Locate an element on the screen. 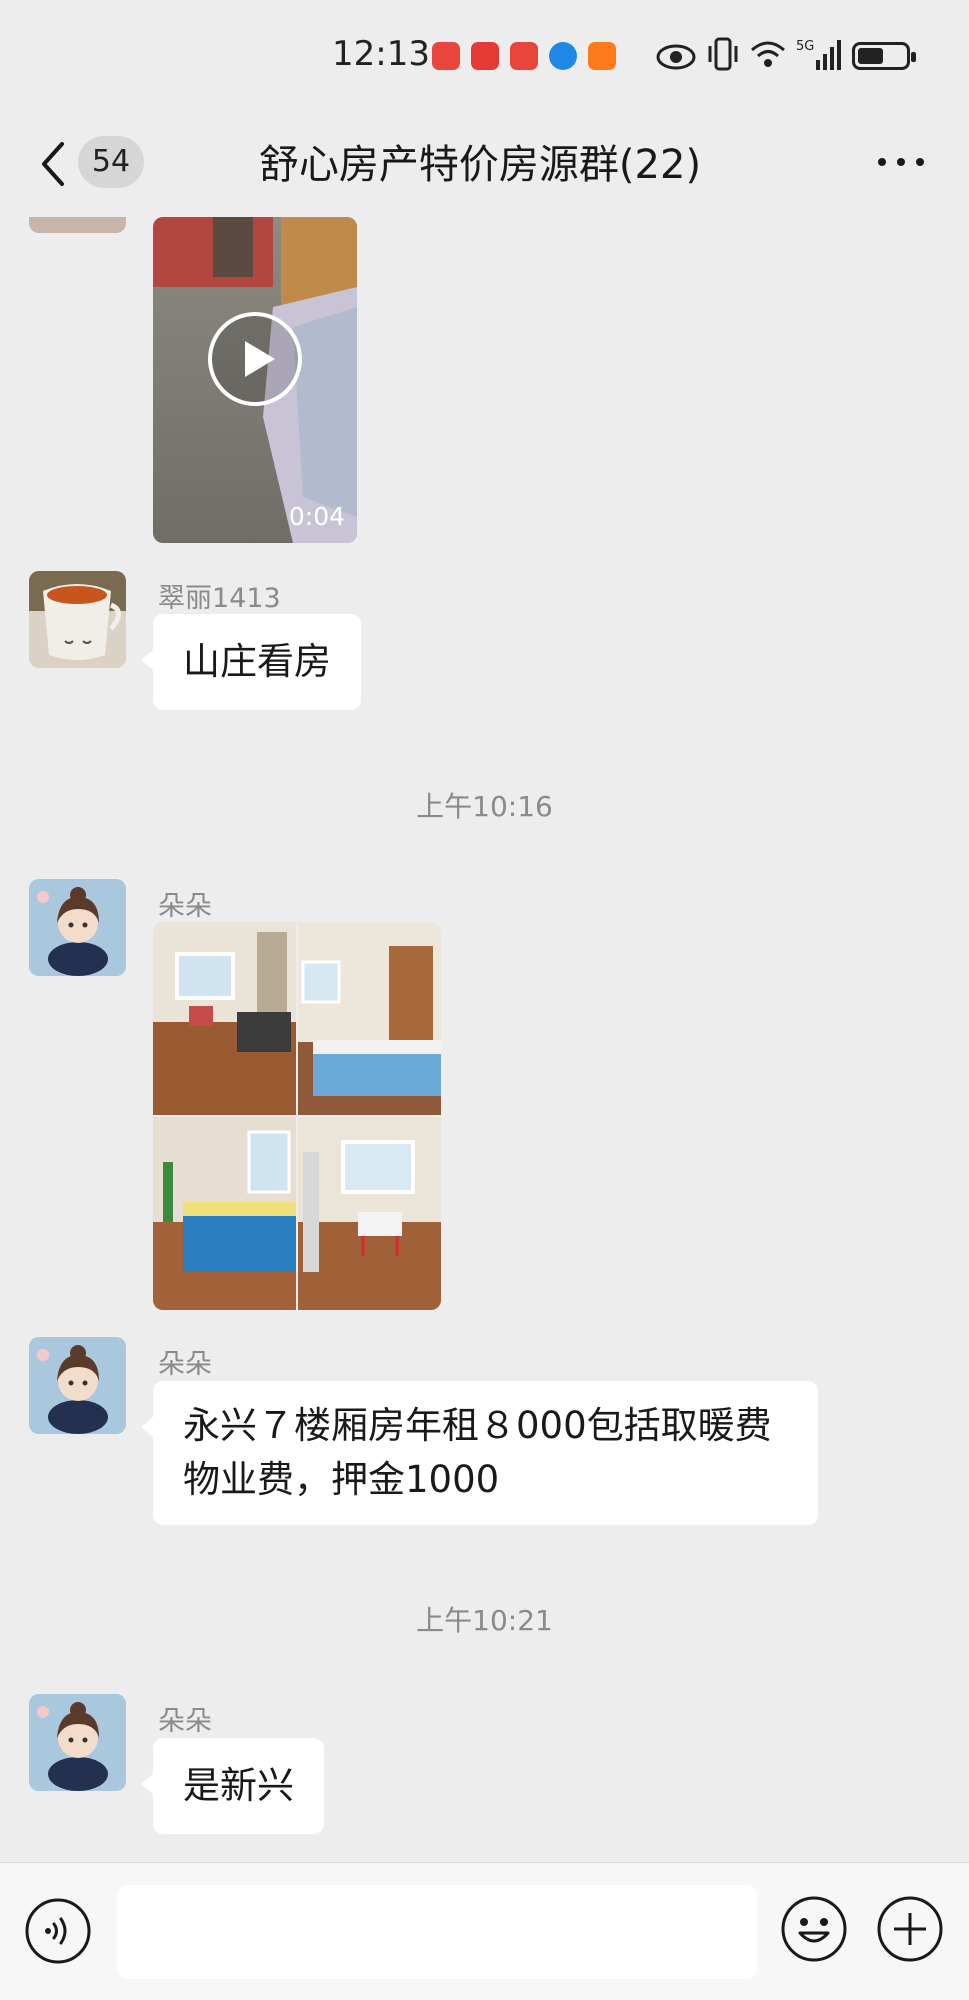 The image size is (969, 2000). message-input is located at coordinates (437, 1932).